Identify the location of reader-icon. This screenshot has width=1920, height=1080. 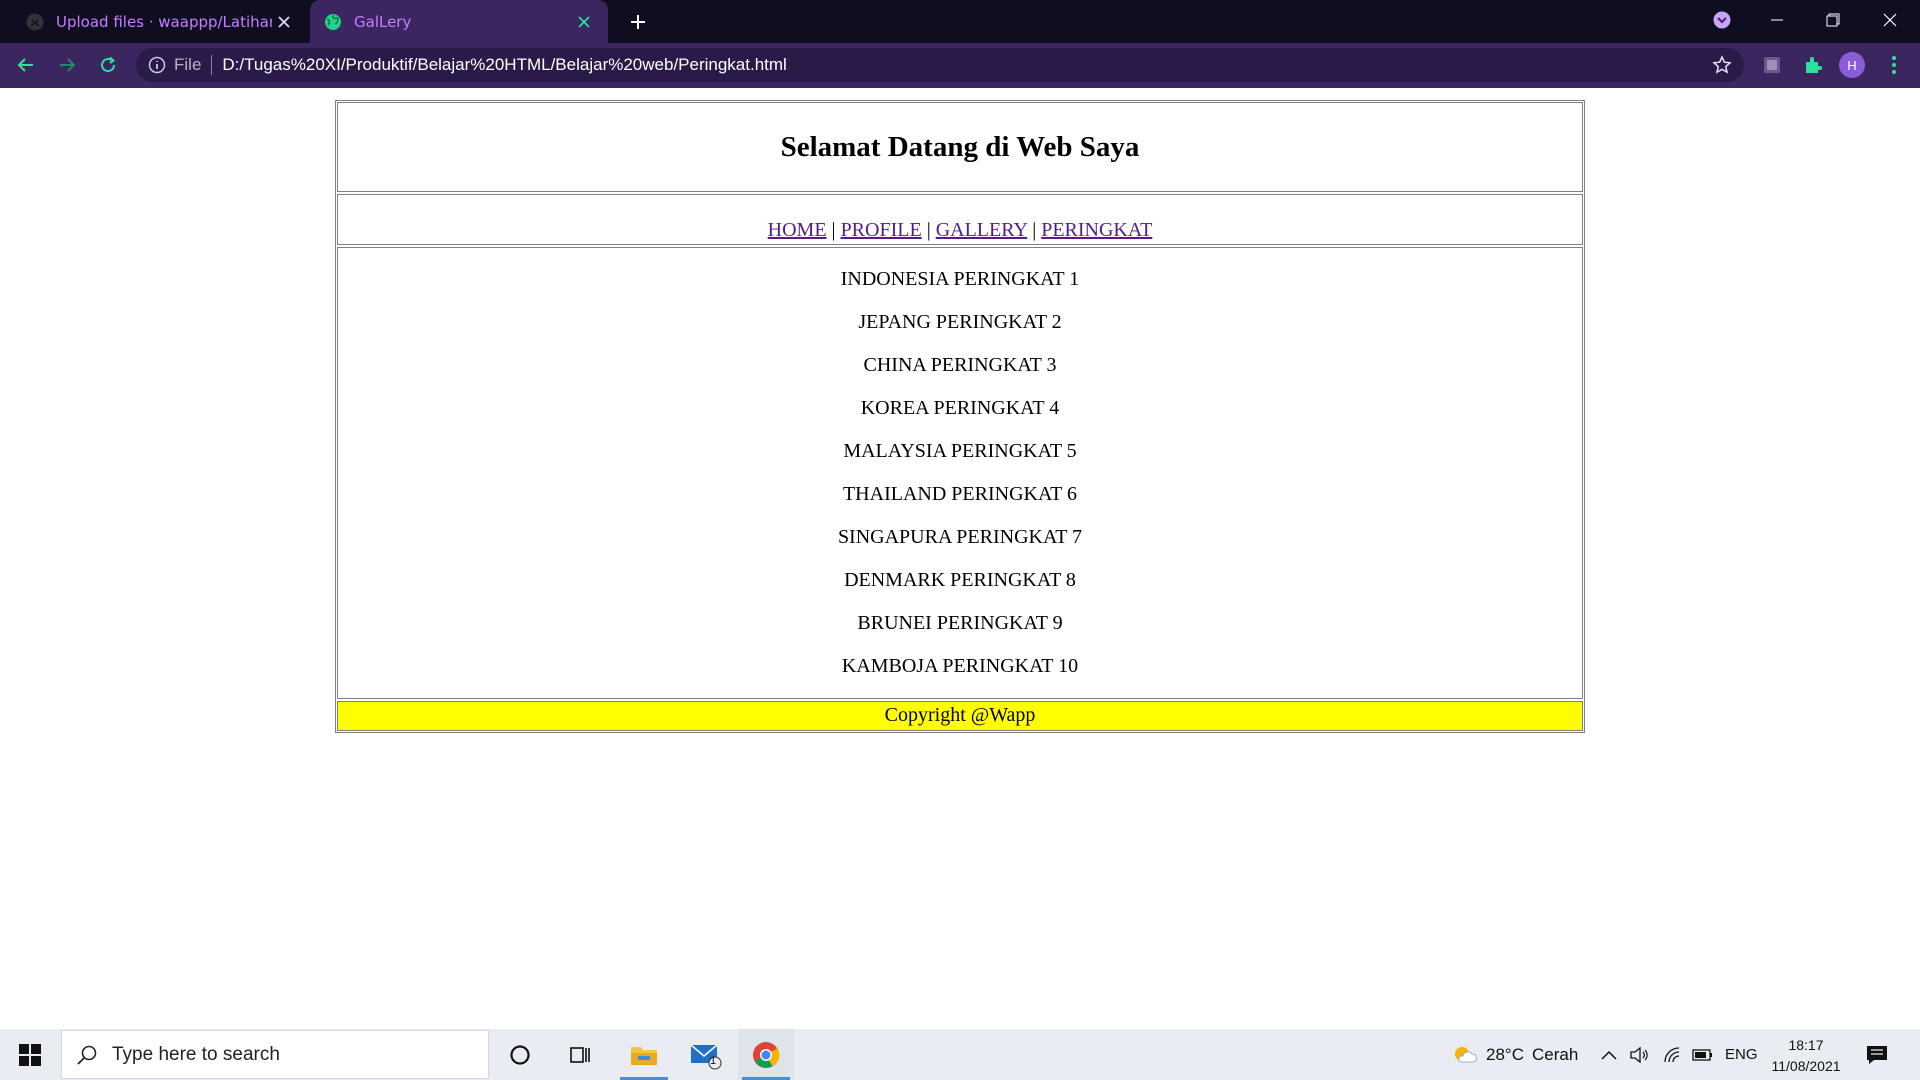
(1772, 65).